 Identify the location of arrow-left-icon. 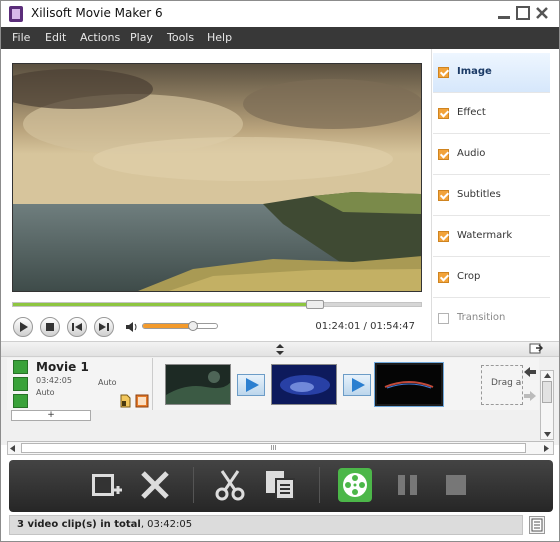
(530, 372).